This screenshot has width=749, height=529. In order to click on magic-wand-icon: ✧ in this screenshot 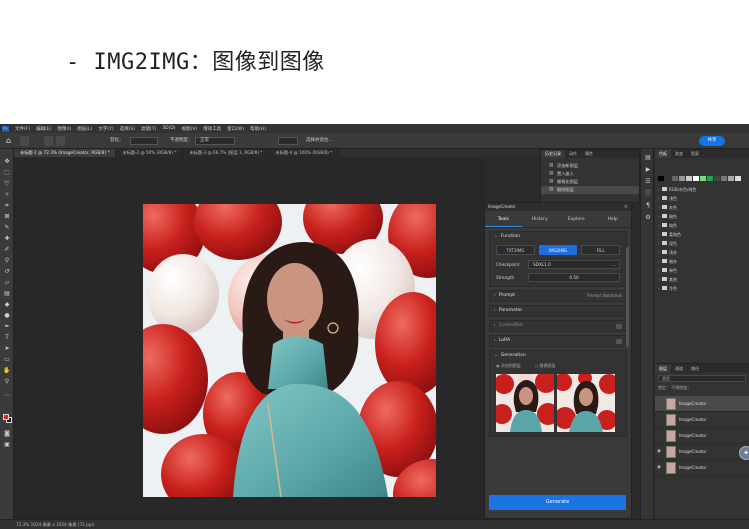, I will do `click(7, 195)`.